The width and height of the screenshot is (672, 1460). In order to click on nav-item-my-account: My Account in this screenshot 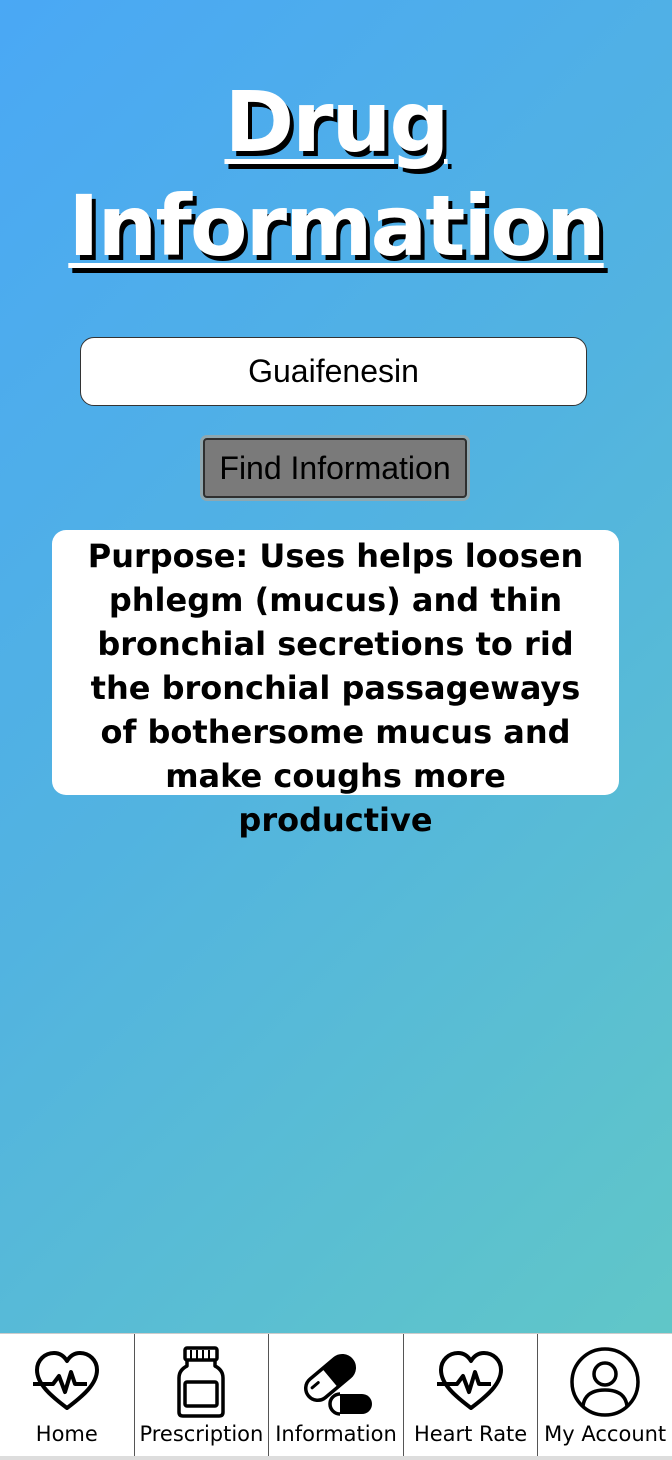, I will do `click(605, 1397)`.